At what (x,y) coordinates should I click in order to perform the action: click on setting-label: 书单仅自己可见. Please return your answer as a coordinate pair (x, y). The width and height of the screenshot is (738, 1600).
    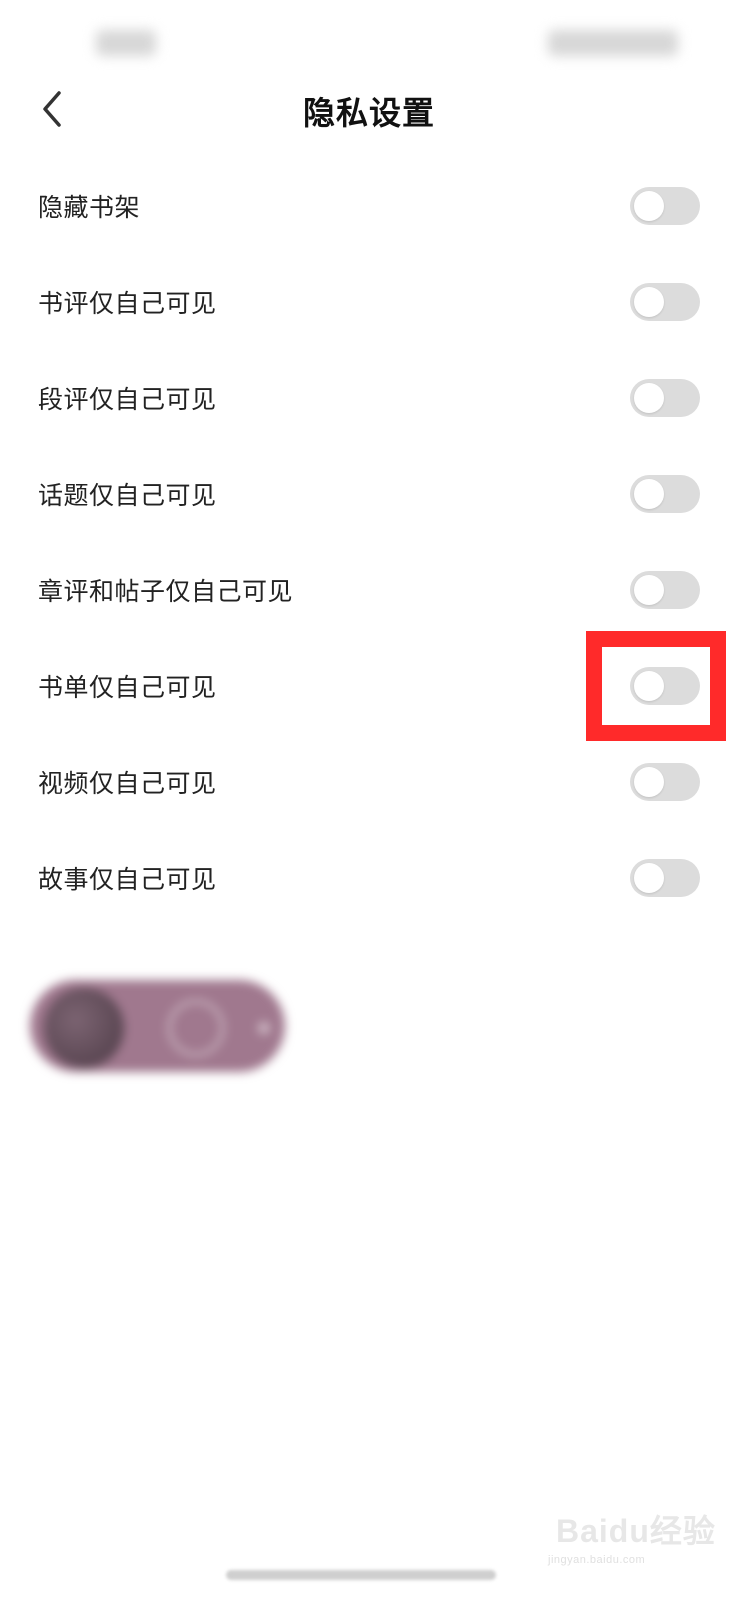
    Looking at the image, I should click on (127, 687).